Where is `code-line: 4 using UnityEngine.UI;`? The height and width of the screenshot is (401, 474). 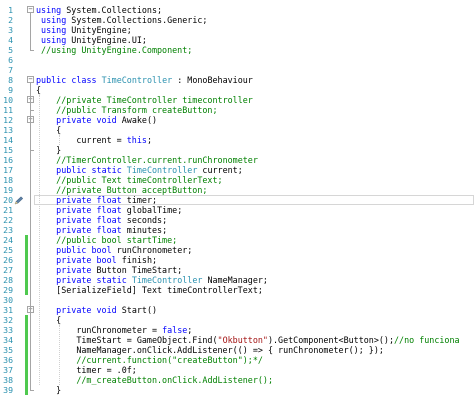 code-line: 4 using UnityEngine.UI; is located at coordinates (237, 40).